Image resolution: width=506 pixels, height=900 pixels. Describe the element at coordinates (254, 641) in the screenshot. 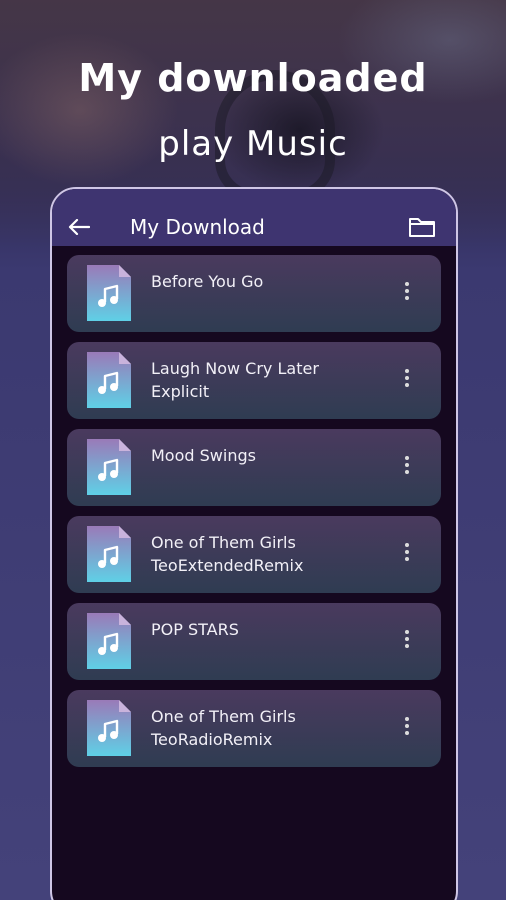

I see `song-list-item: POP STARS` at that location.